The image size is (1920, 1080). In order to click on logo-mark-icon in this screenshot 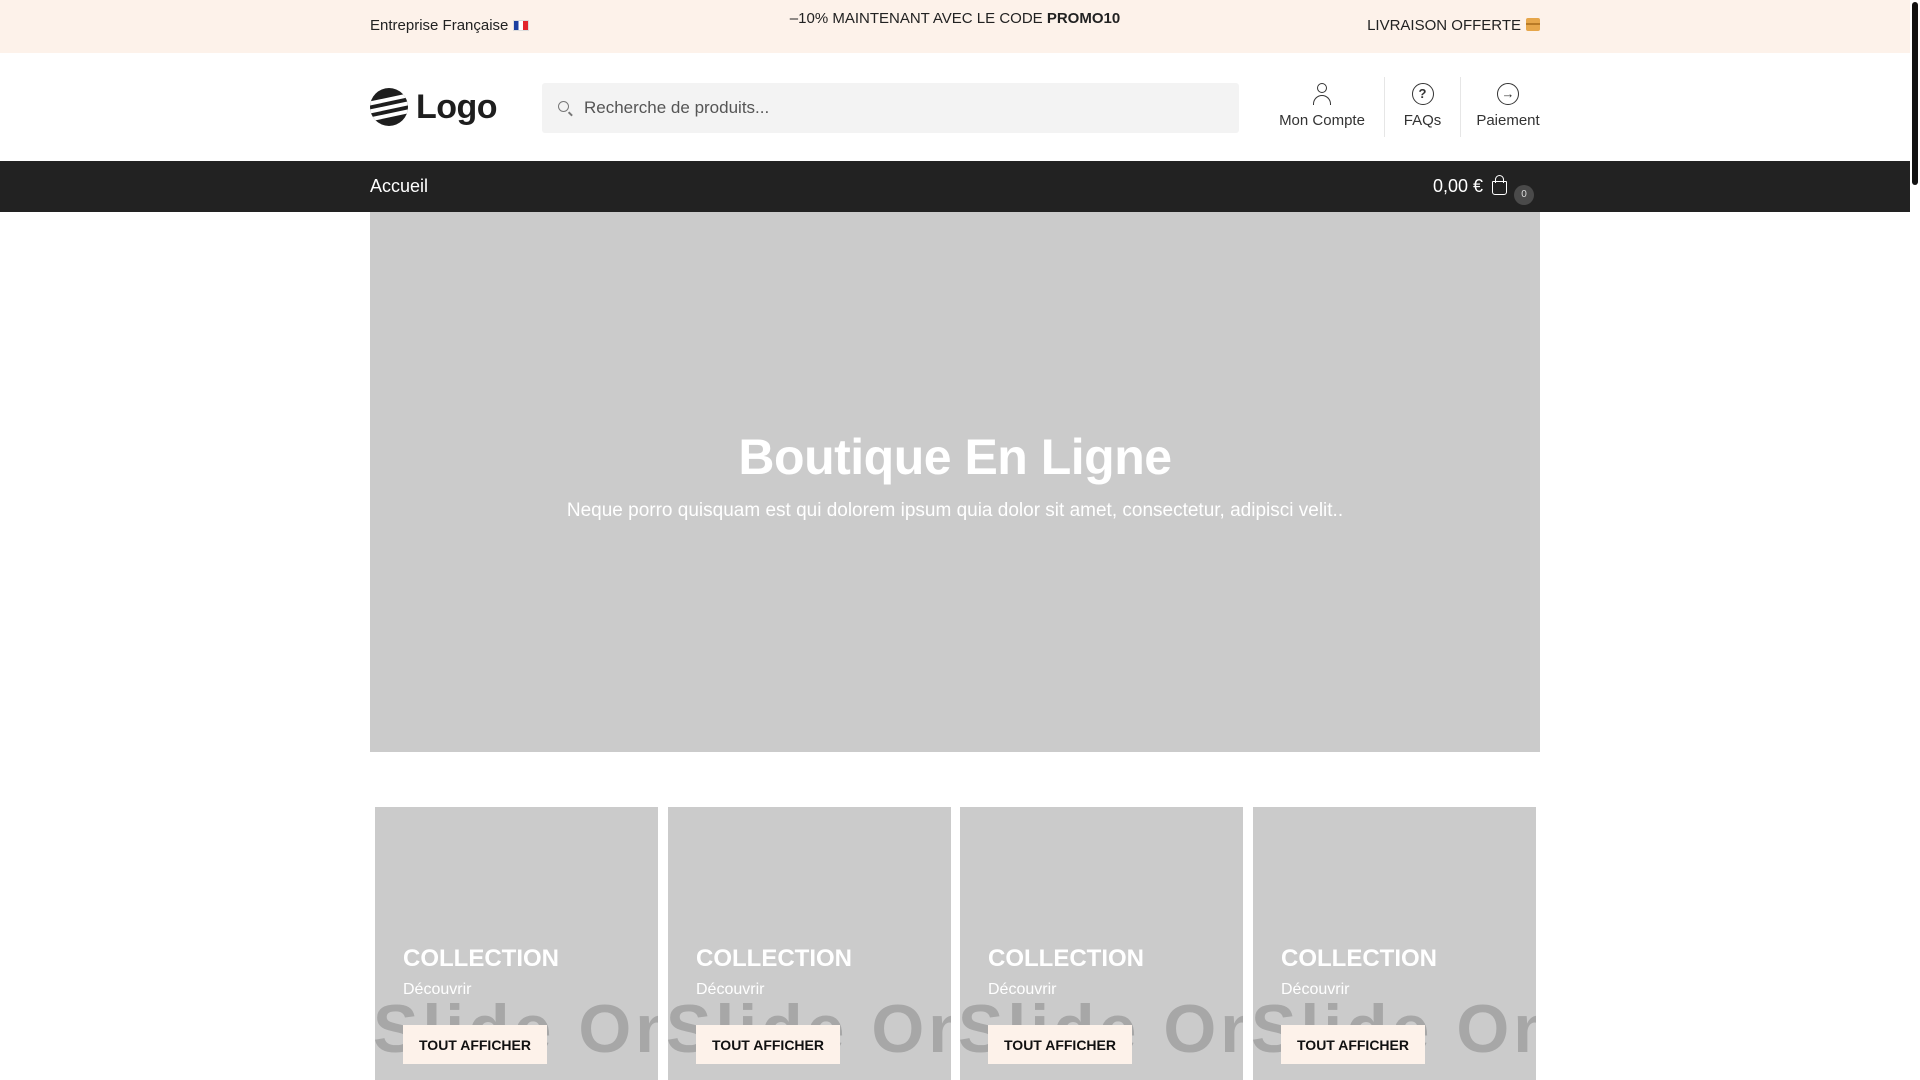, I will do `click(389, 107)`.